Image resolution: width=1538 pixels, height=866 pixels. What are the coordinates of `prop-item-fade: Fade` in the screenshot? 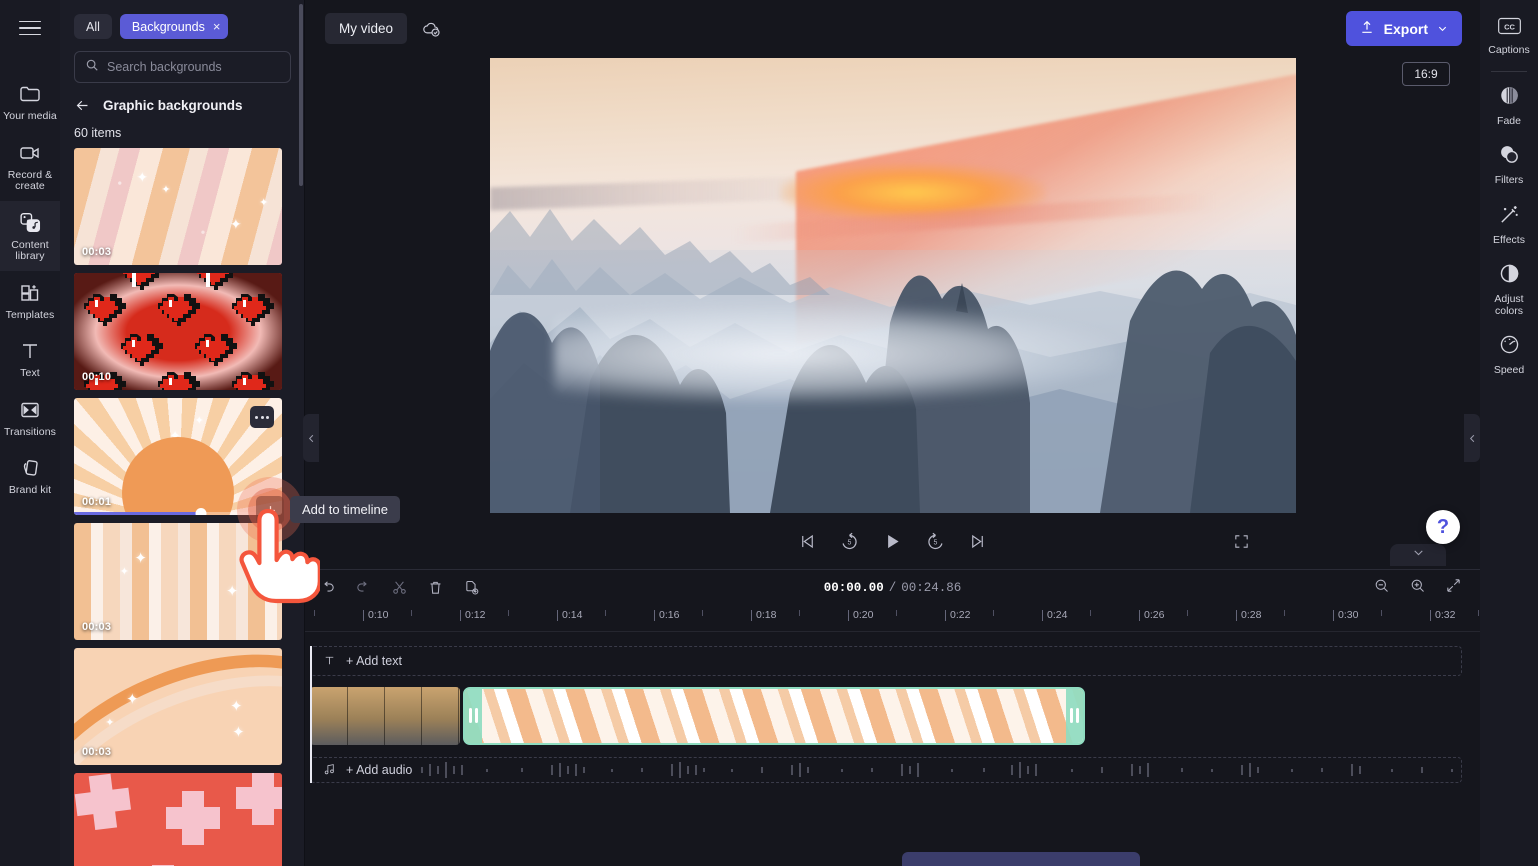 It's located at (1509, 106).